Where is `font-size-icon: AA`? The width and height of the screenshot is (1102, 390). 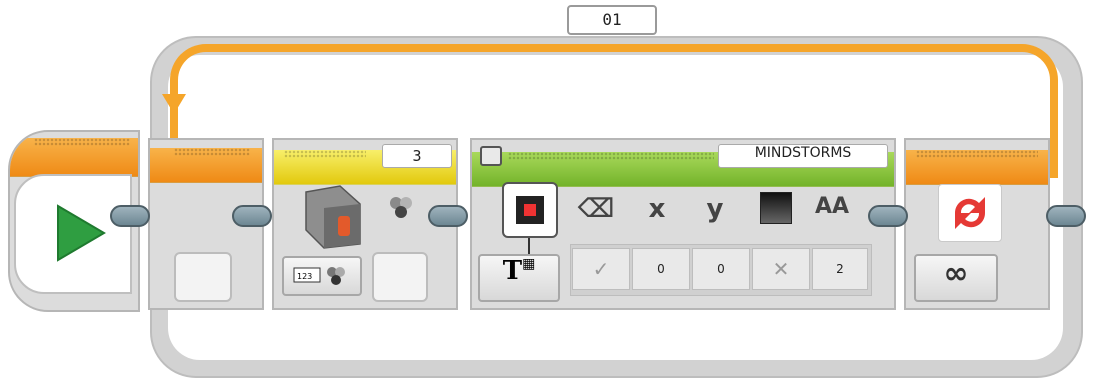 font-size-icon: AA is located at coordinates (832, 206).